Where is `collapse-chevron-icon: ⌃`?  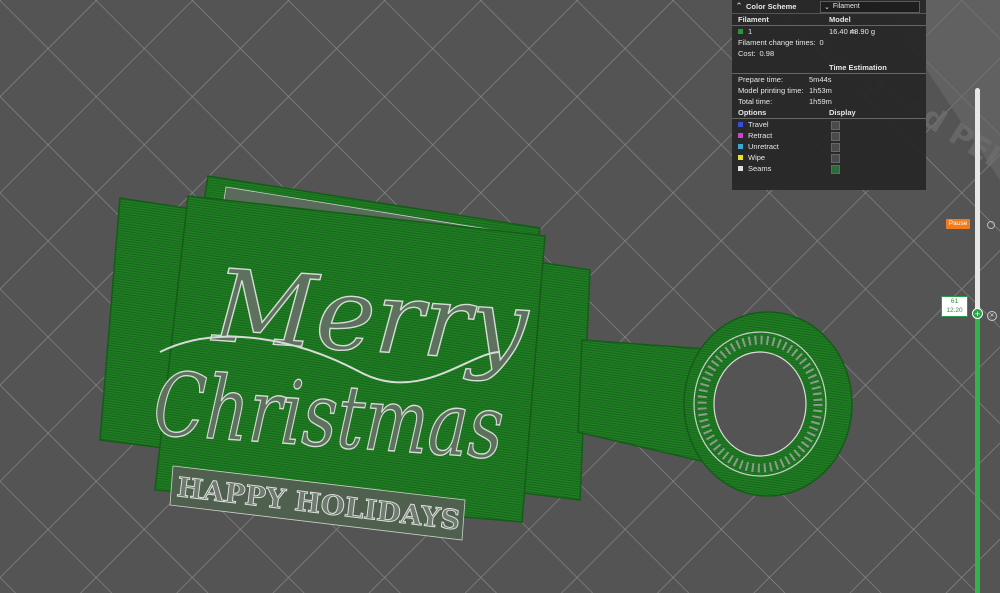 collapse-chevron-icon: ⌃ is located at coordinates (739, 6).